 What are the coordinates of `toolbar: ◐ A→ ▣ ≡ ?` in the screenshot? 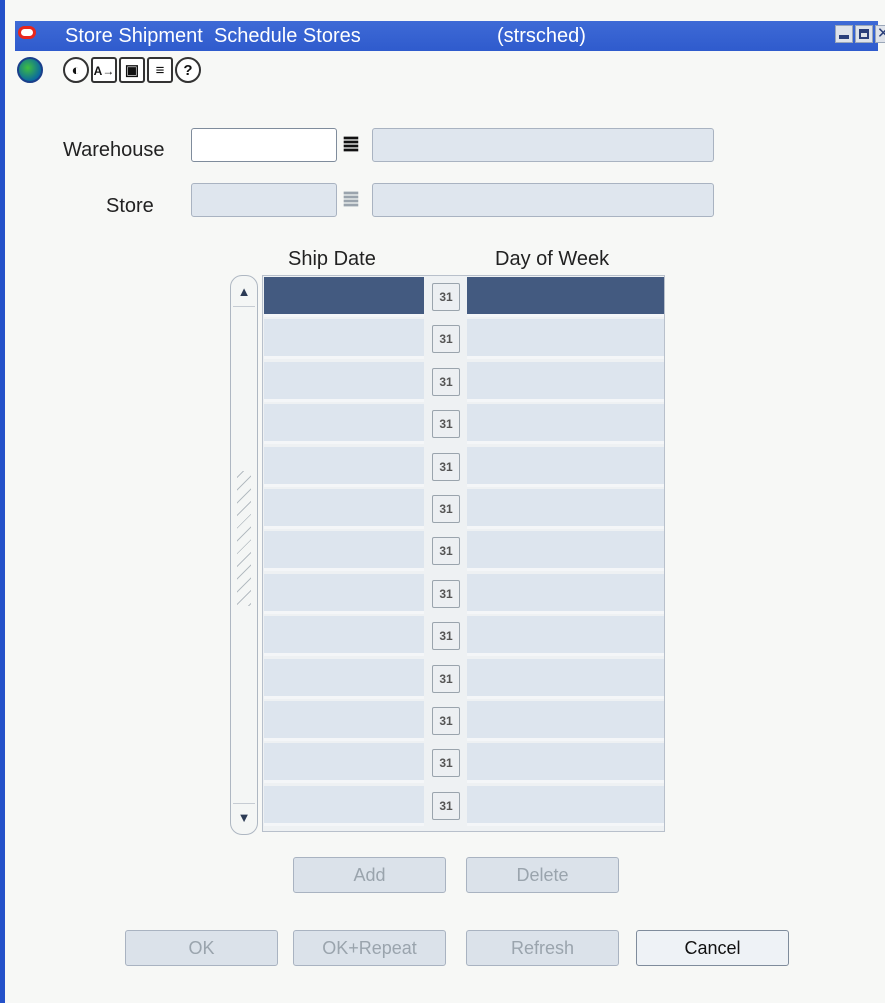 It's located at (446, 70).